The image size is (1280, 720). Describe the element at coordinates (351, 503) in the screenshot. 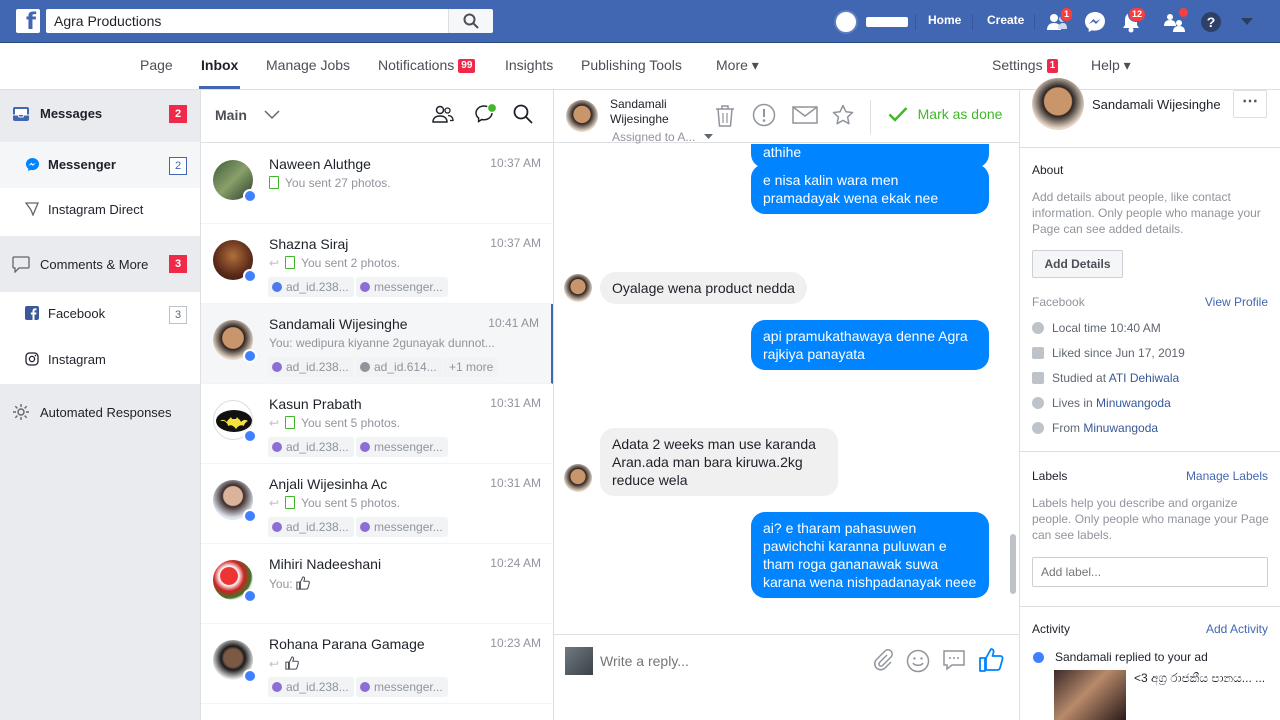

I see `snippet-text: You sent 5 photos.` at that location.